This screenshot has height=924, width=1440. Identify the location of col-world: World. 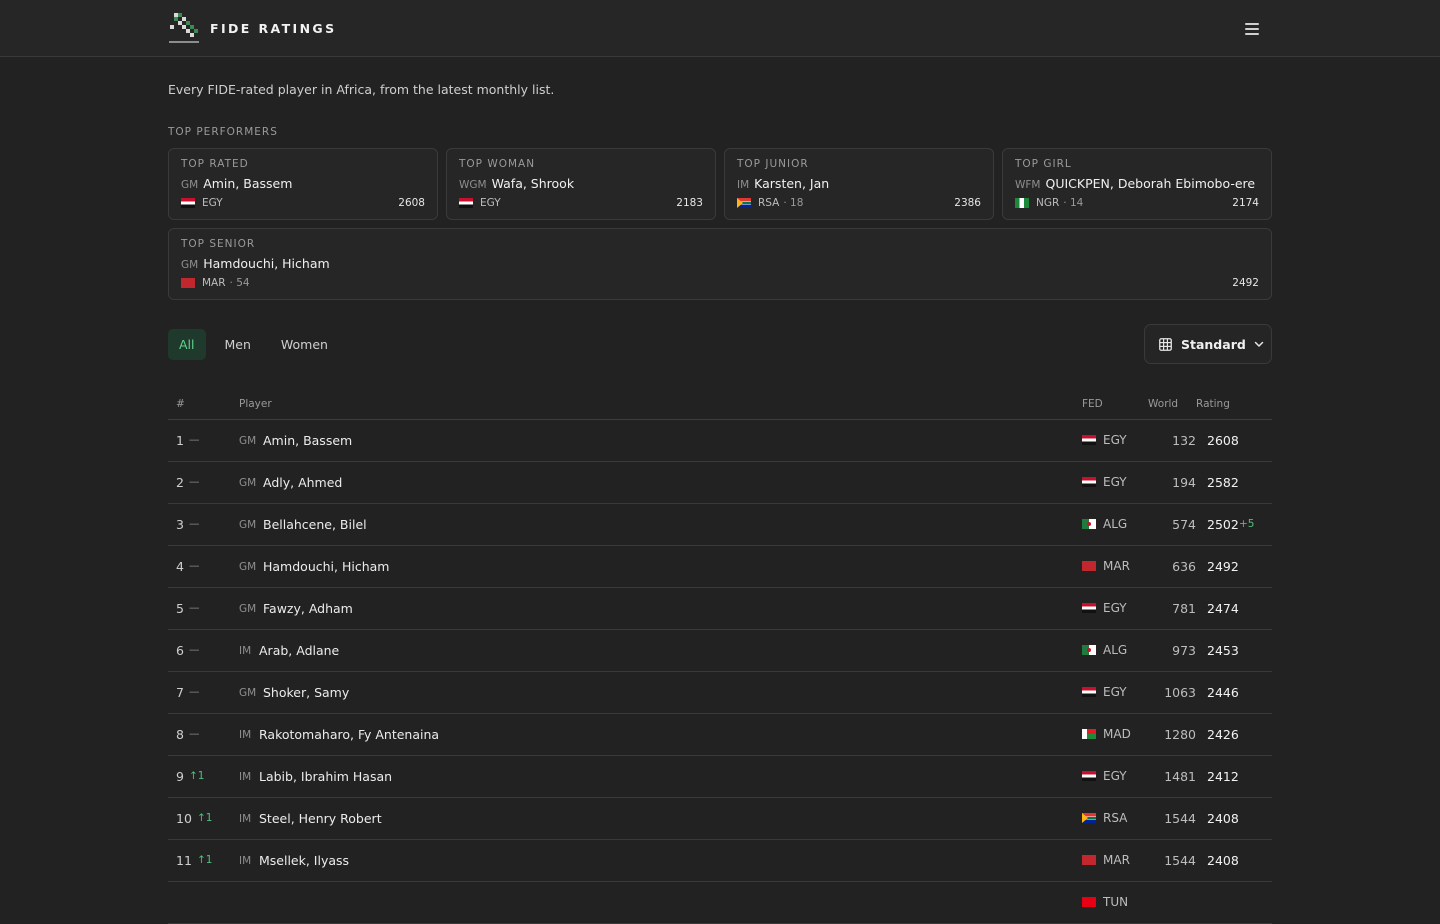
(1163, 404).